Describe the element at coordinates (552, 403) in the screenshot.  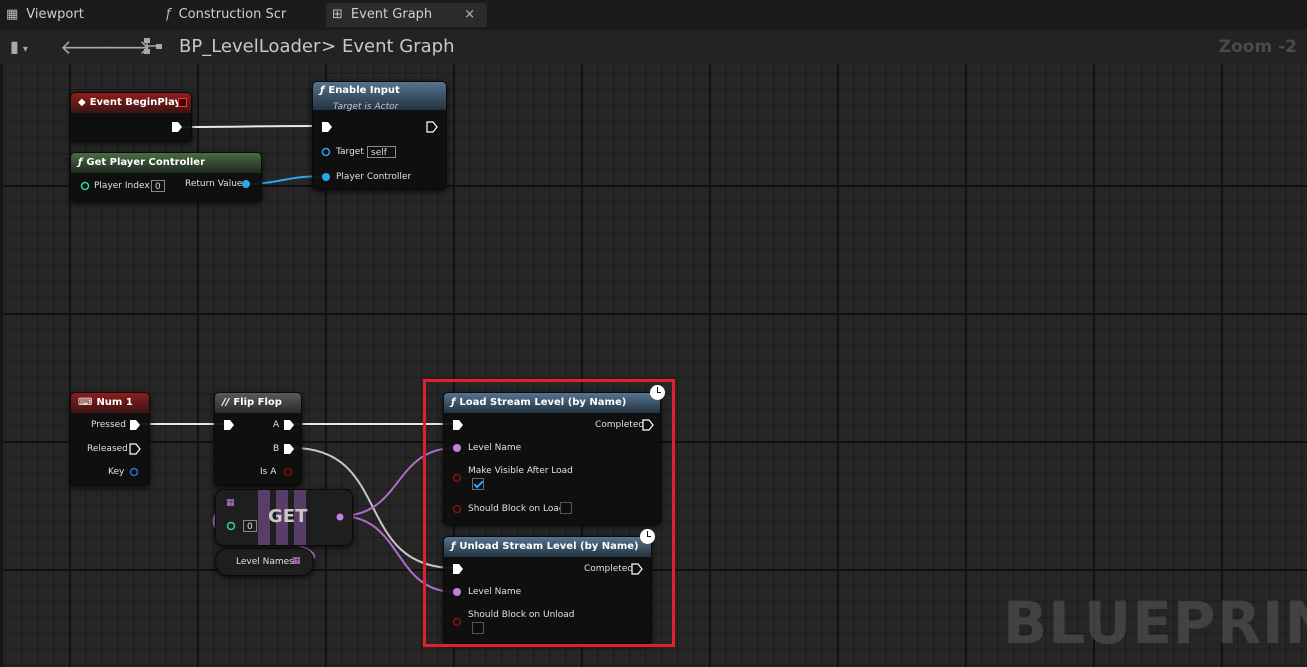
I see `node-header: ƒ Load Stream Level (by Name)` at that location.